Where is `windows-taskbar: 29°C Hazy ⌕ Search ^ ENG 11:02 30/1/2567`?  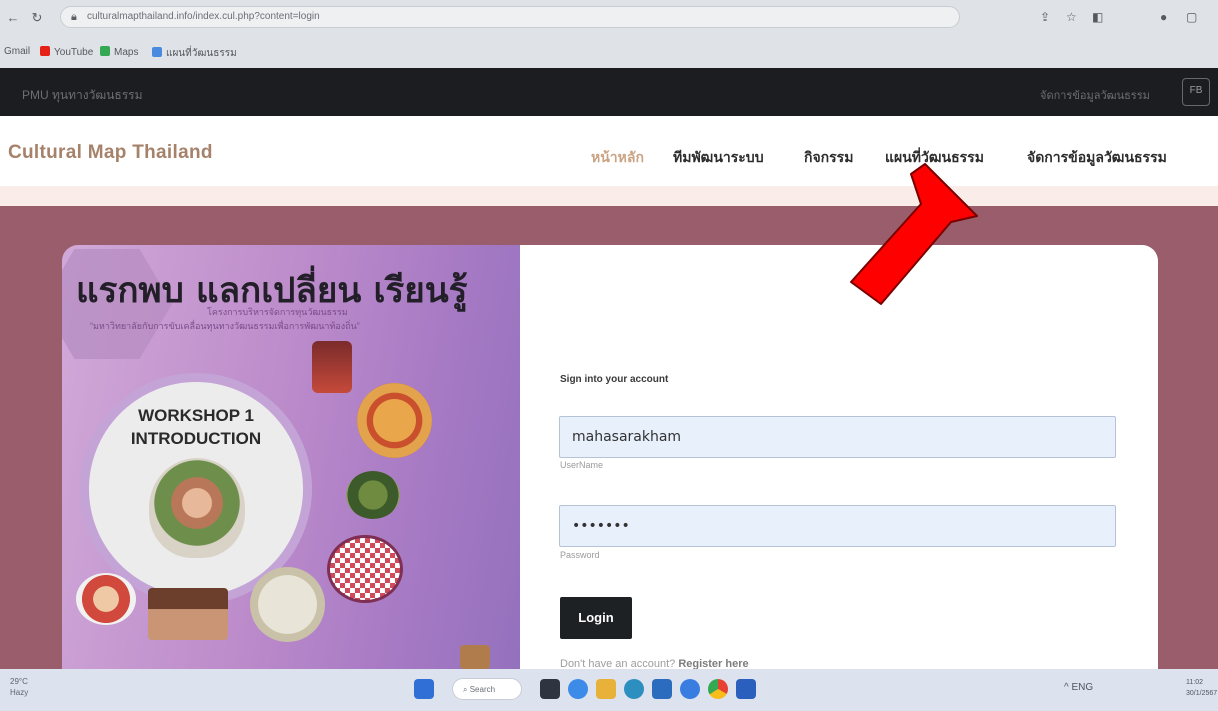 windows-taskbar: 29°C Hazy ⌕ Search ^ ENG 11:02 30/1/2567 is located at coordinates (609, 690).